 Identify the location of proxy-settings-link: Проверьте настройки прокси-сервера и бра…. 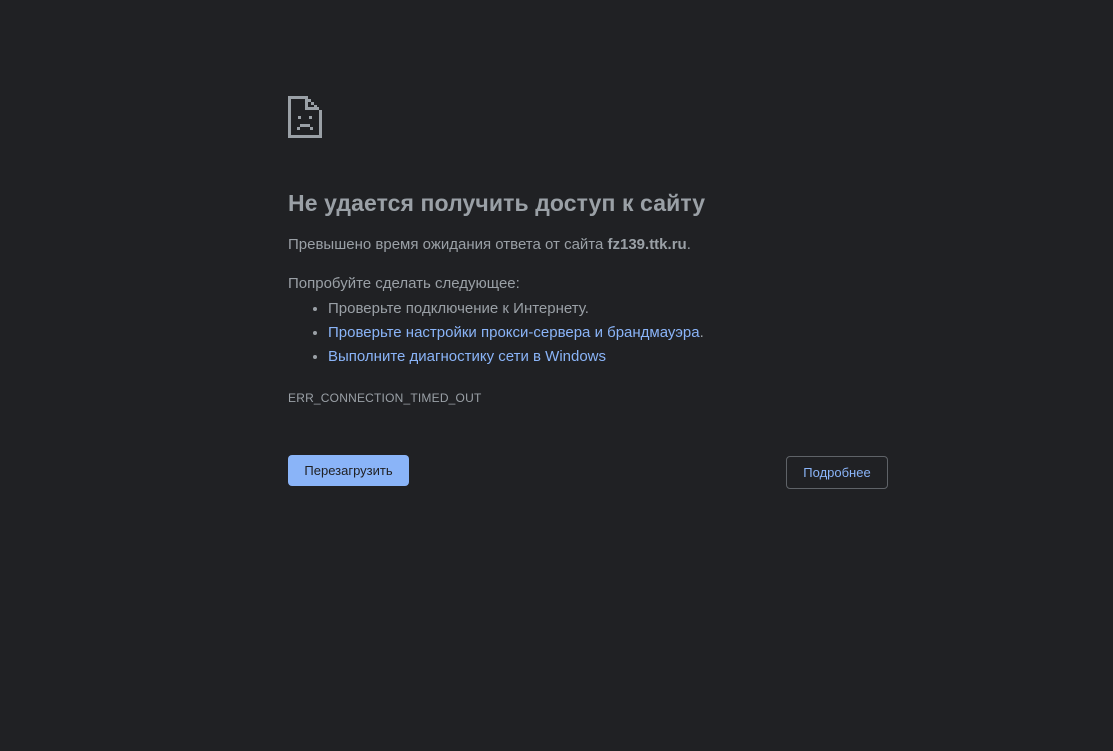
(514, 332).